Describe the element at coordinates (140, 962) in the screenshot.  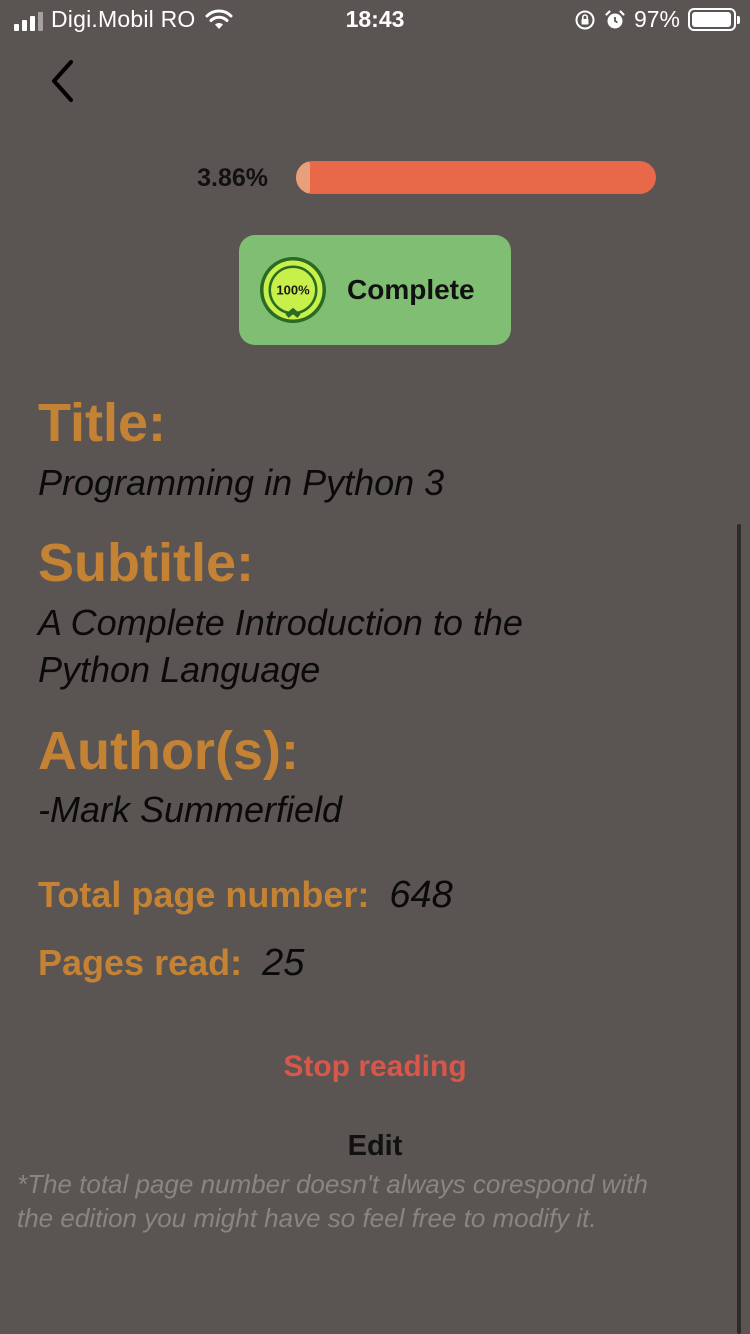
I see `pages-read-label: Pages read:` at that location.